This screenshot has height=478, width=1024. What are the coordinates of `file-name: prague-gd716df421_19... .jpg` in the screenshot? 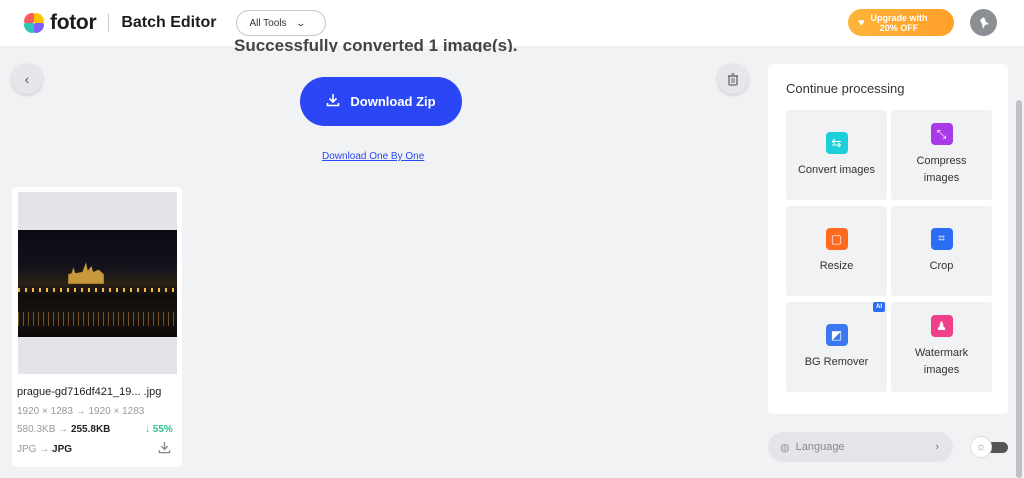 It's located at (89, 392).